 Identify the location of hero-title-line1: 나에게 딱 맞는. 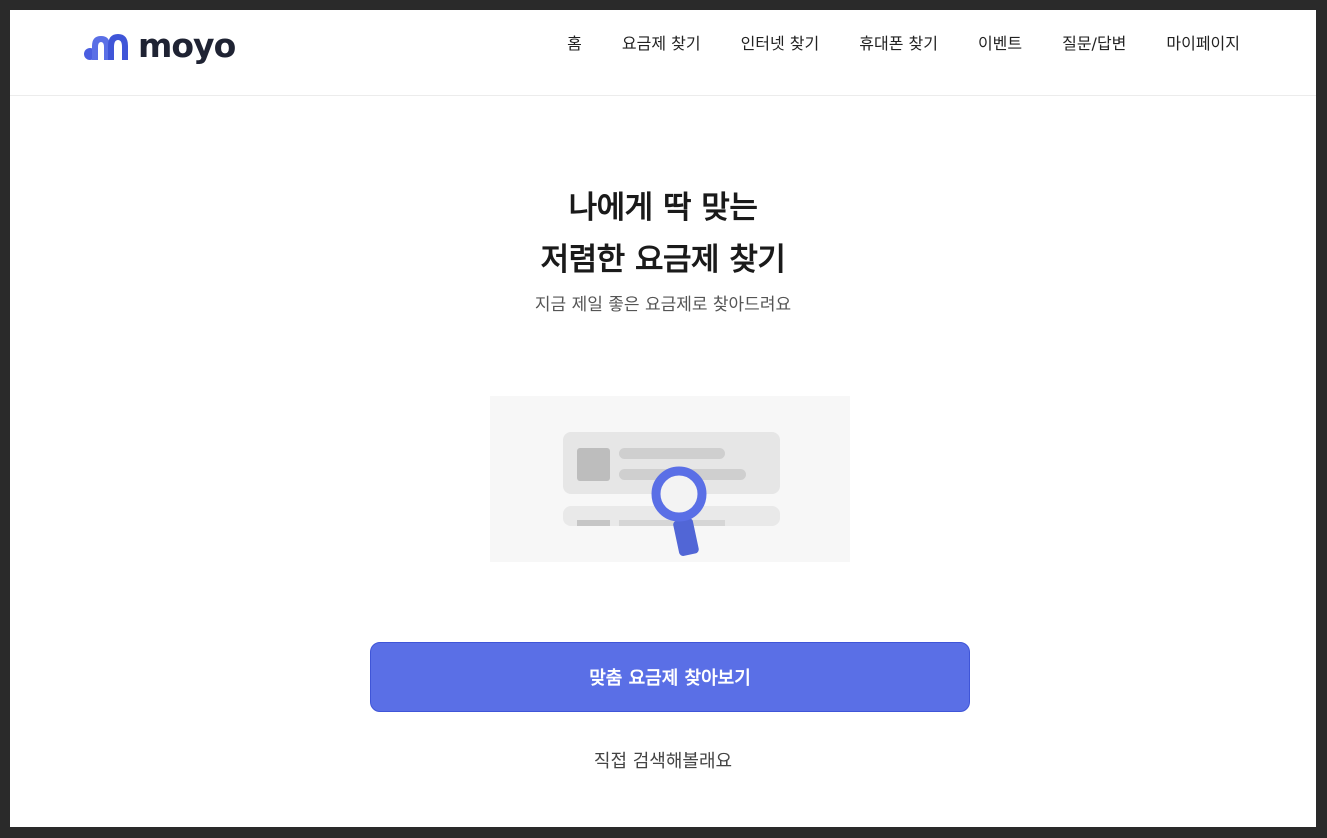
(663, 208).